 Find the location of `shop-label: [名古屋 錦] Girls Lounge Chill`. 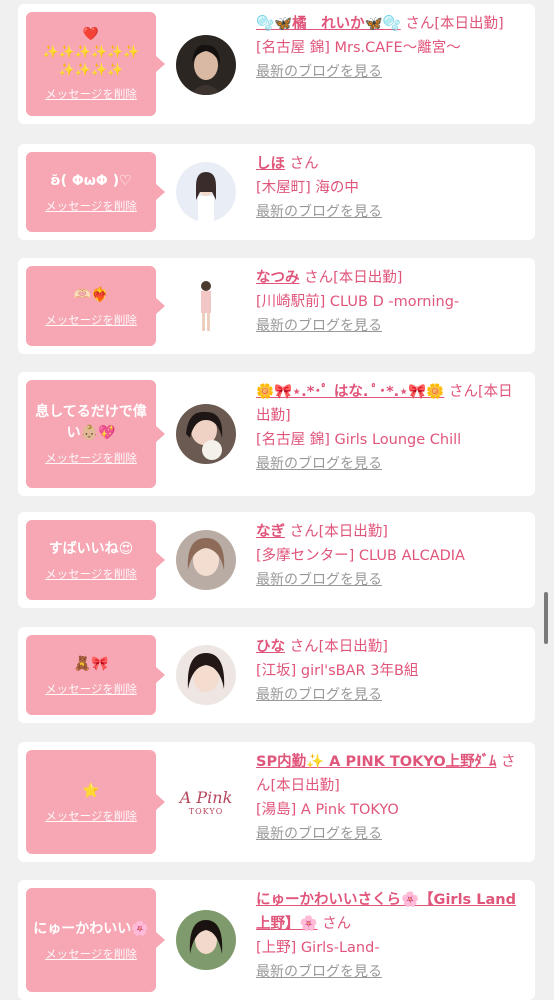

shop-label: [名古屋 錦] Girls Lounge Chill is located at coordinates (359, 440).